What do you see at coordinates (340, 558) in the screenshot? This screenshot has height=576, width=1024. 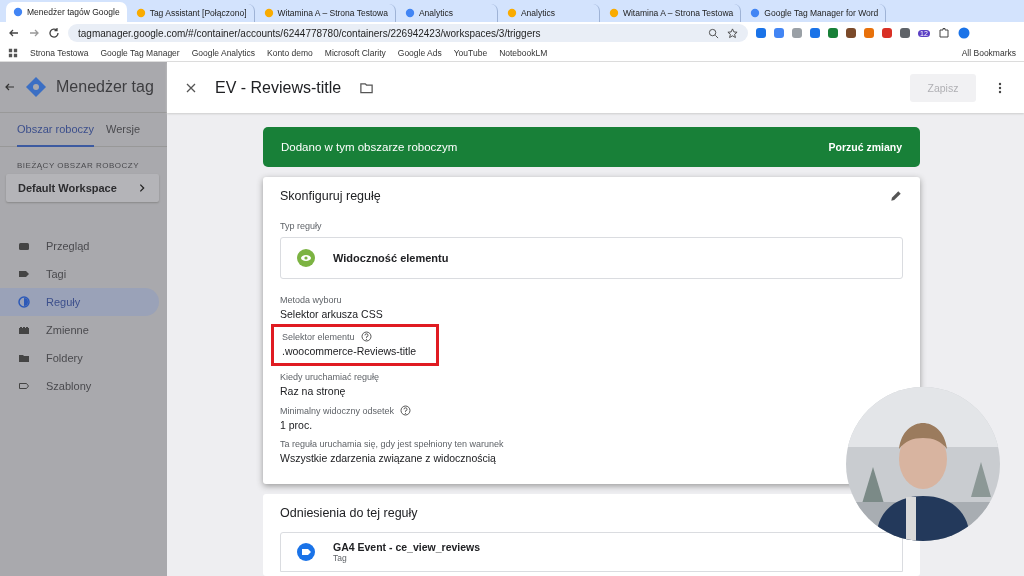 I see `reference-type: Tag` at bounding box center [340, 558].